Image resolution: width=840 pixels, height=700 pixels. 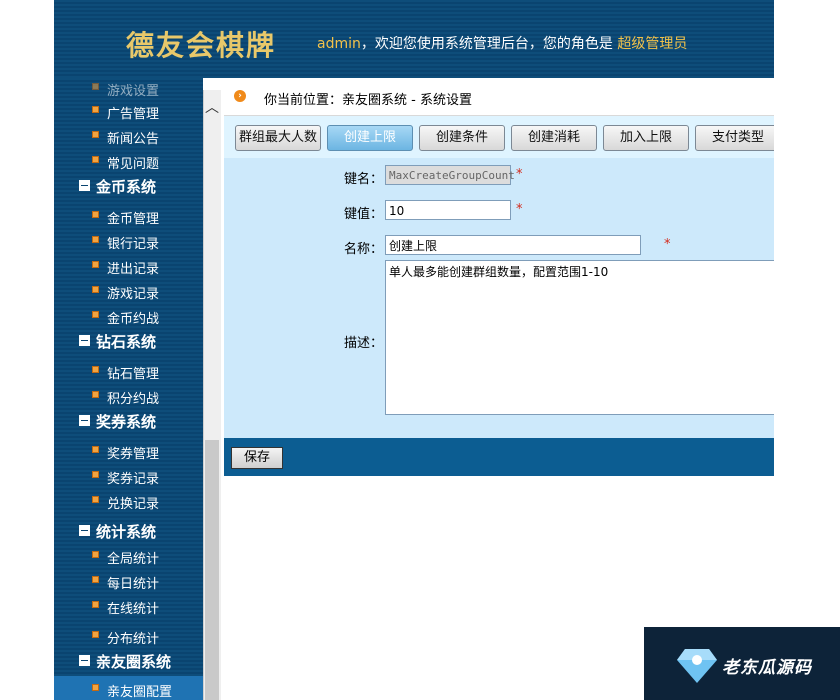 I want to click on sidebar-item-label: 兑换记录, so click(x=133, y=504).